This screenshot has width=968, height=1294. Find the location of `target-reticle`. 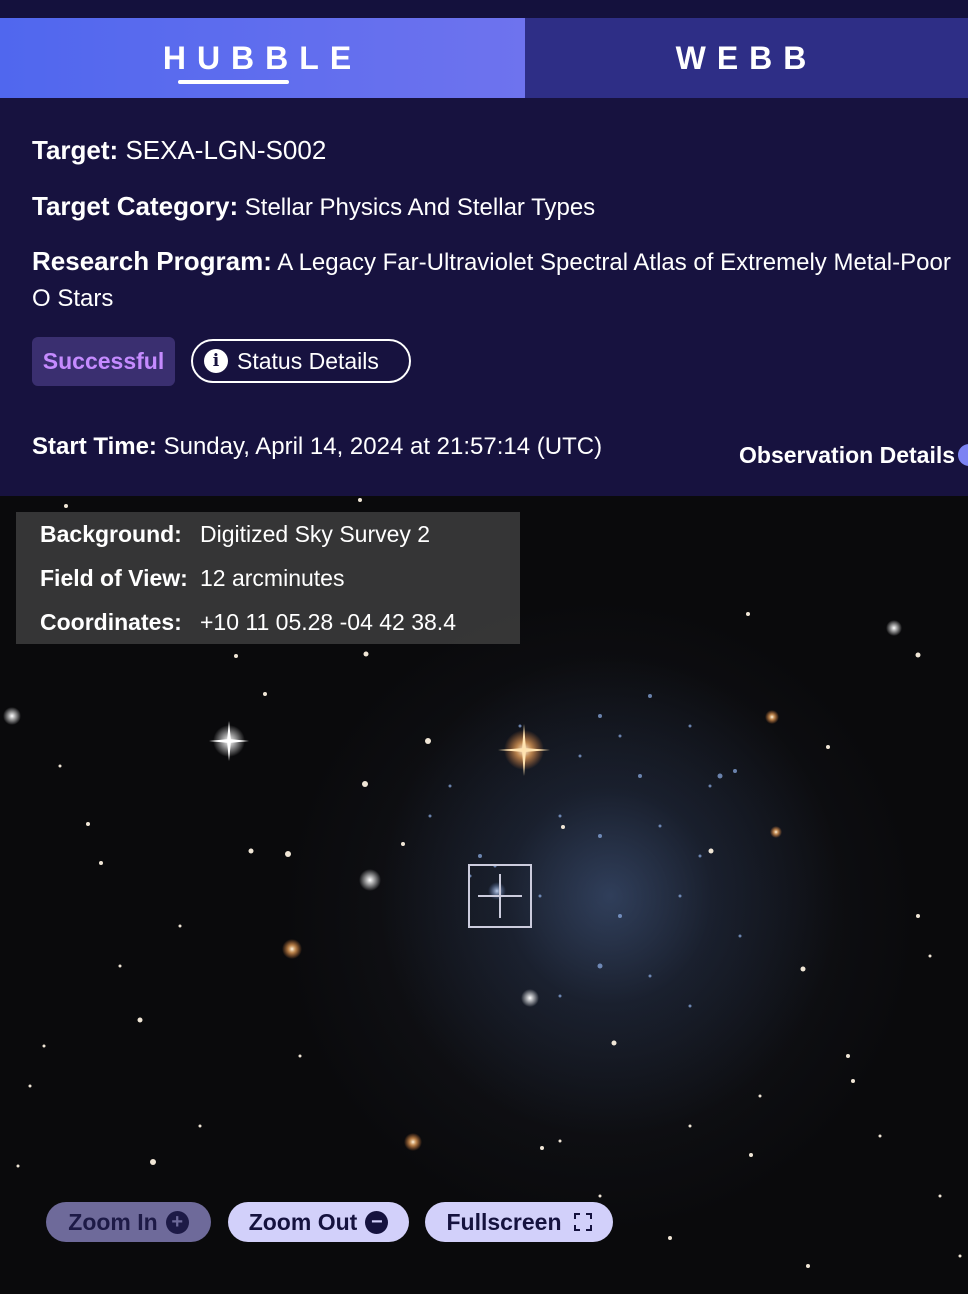

target-reticle is located at coordinates (500, 896).